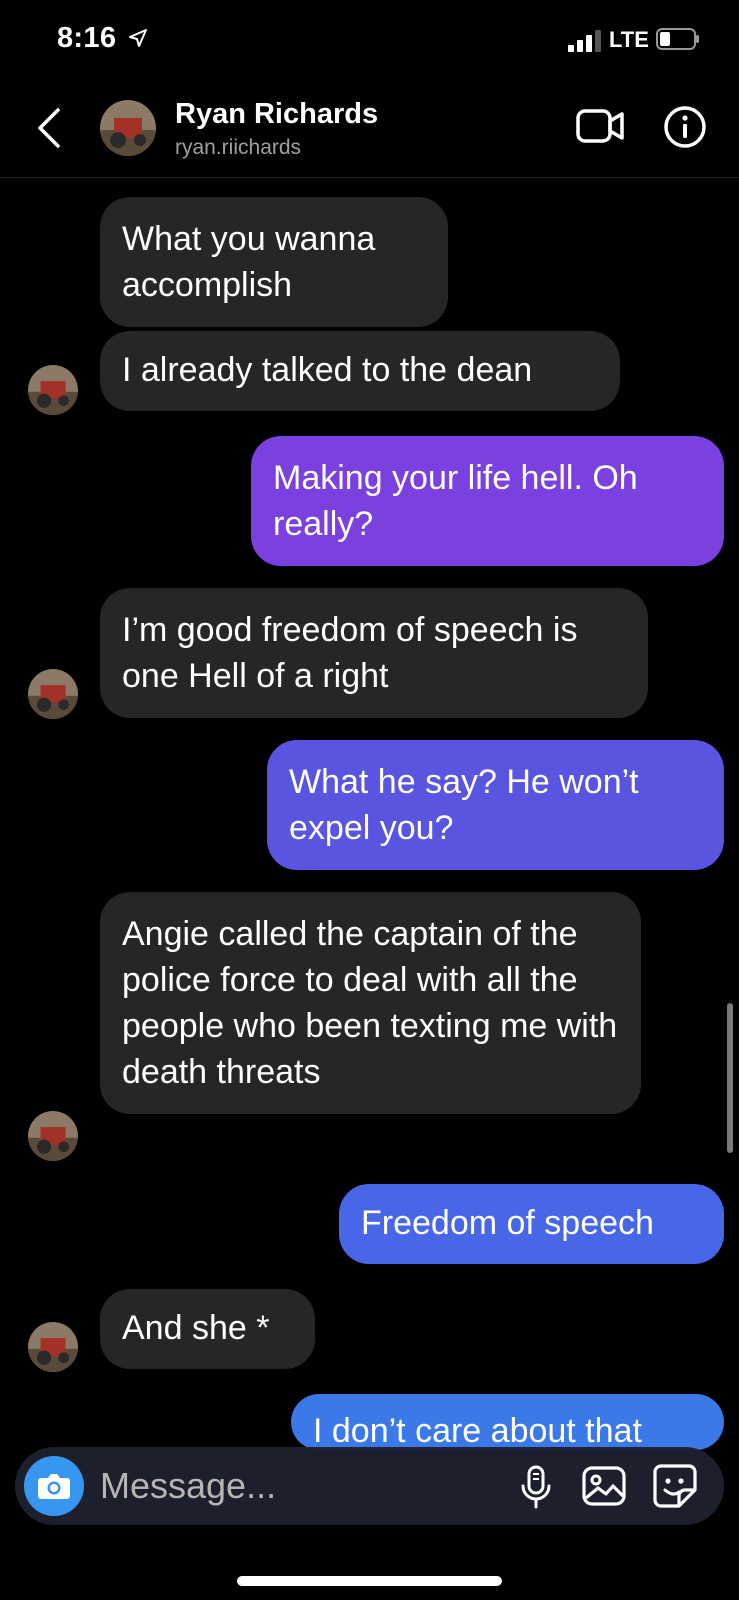 Image resolution: width=739 pixels, height=1600 pixels. Describe the element at coordinates (276, 114) in the screenshot. I see `contact-name: Ryan Richards` at that location.